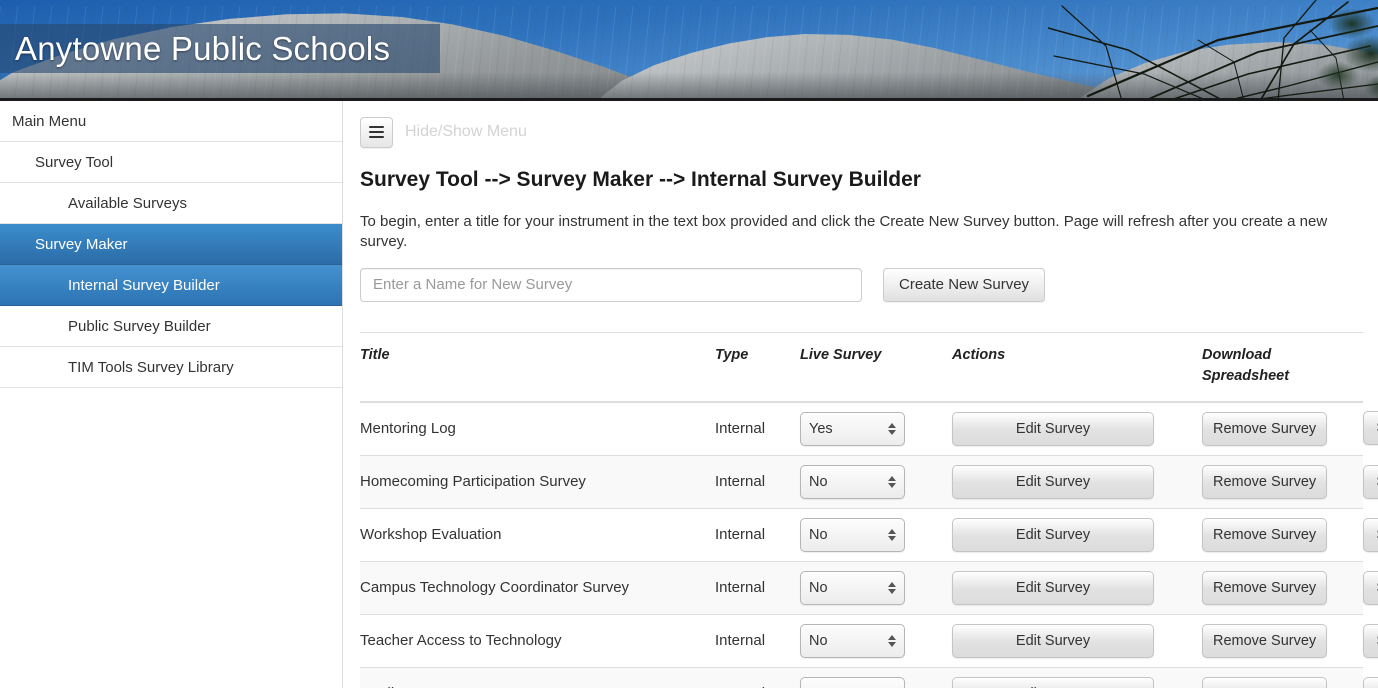 This screenshot has height=691, width=1378. Describe the element at coordinates (171, 367) in the screenshot. I see `sidebar-item-tim-tools-survey-library: TIM Tools Survey Library` at that location.